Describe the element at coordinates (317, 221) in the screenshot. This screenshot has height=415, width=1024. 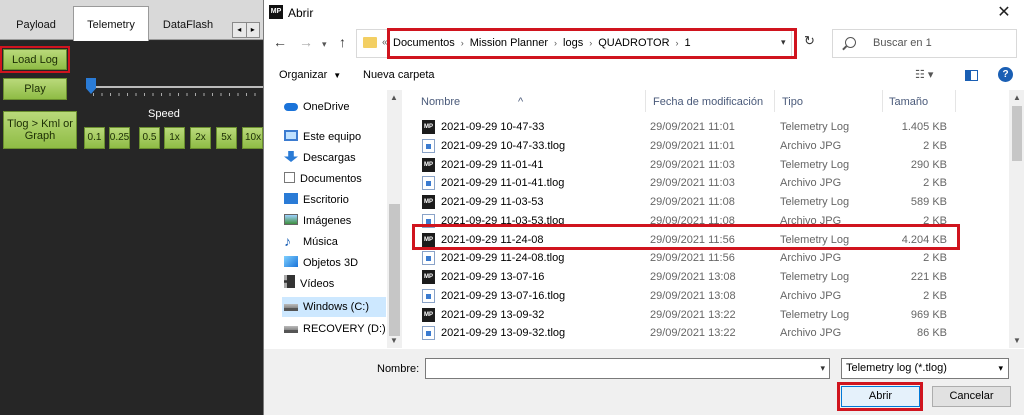
I see `sidebar-item-imagenes: Imágenes` at that location.